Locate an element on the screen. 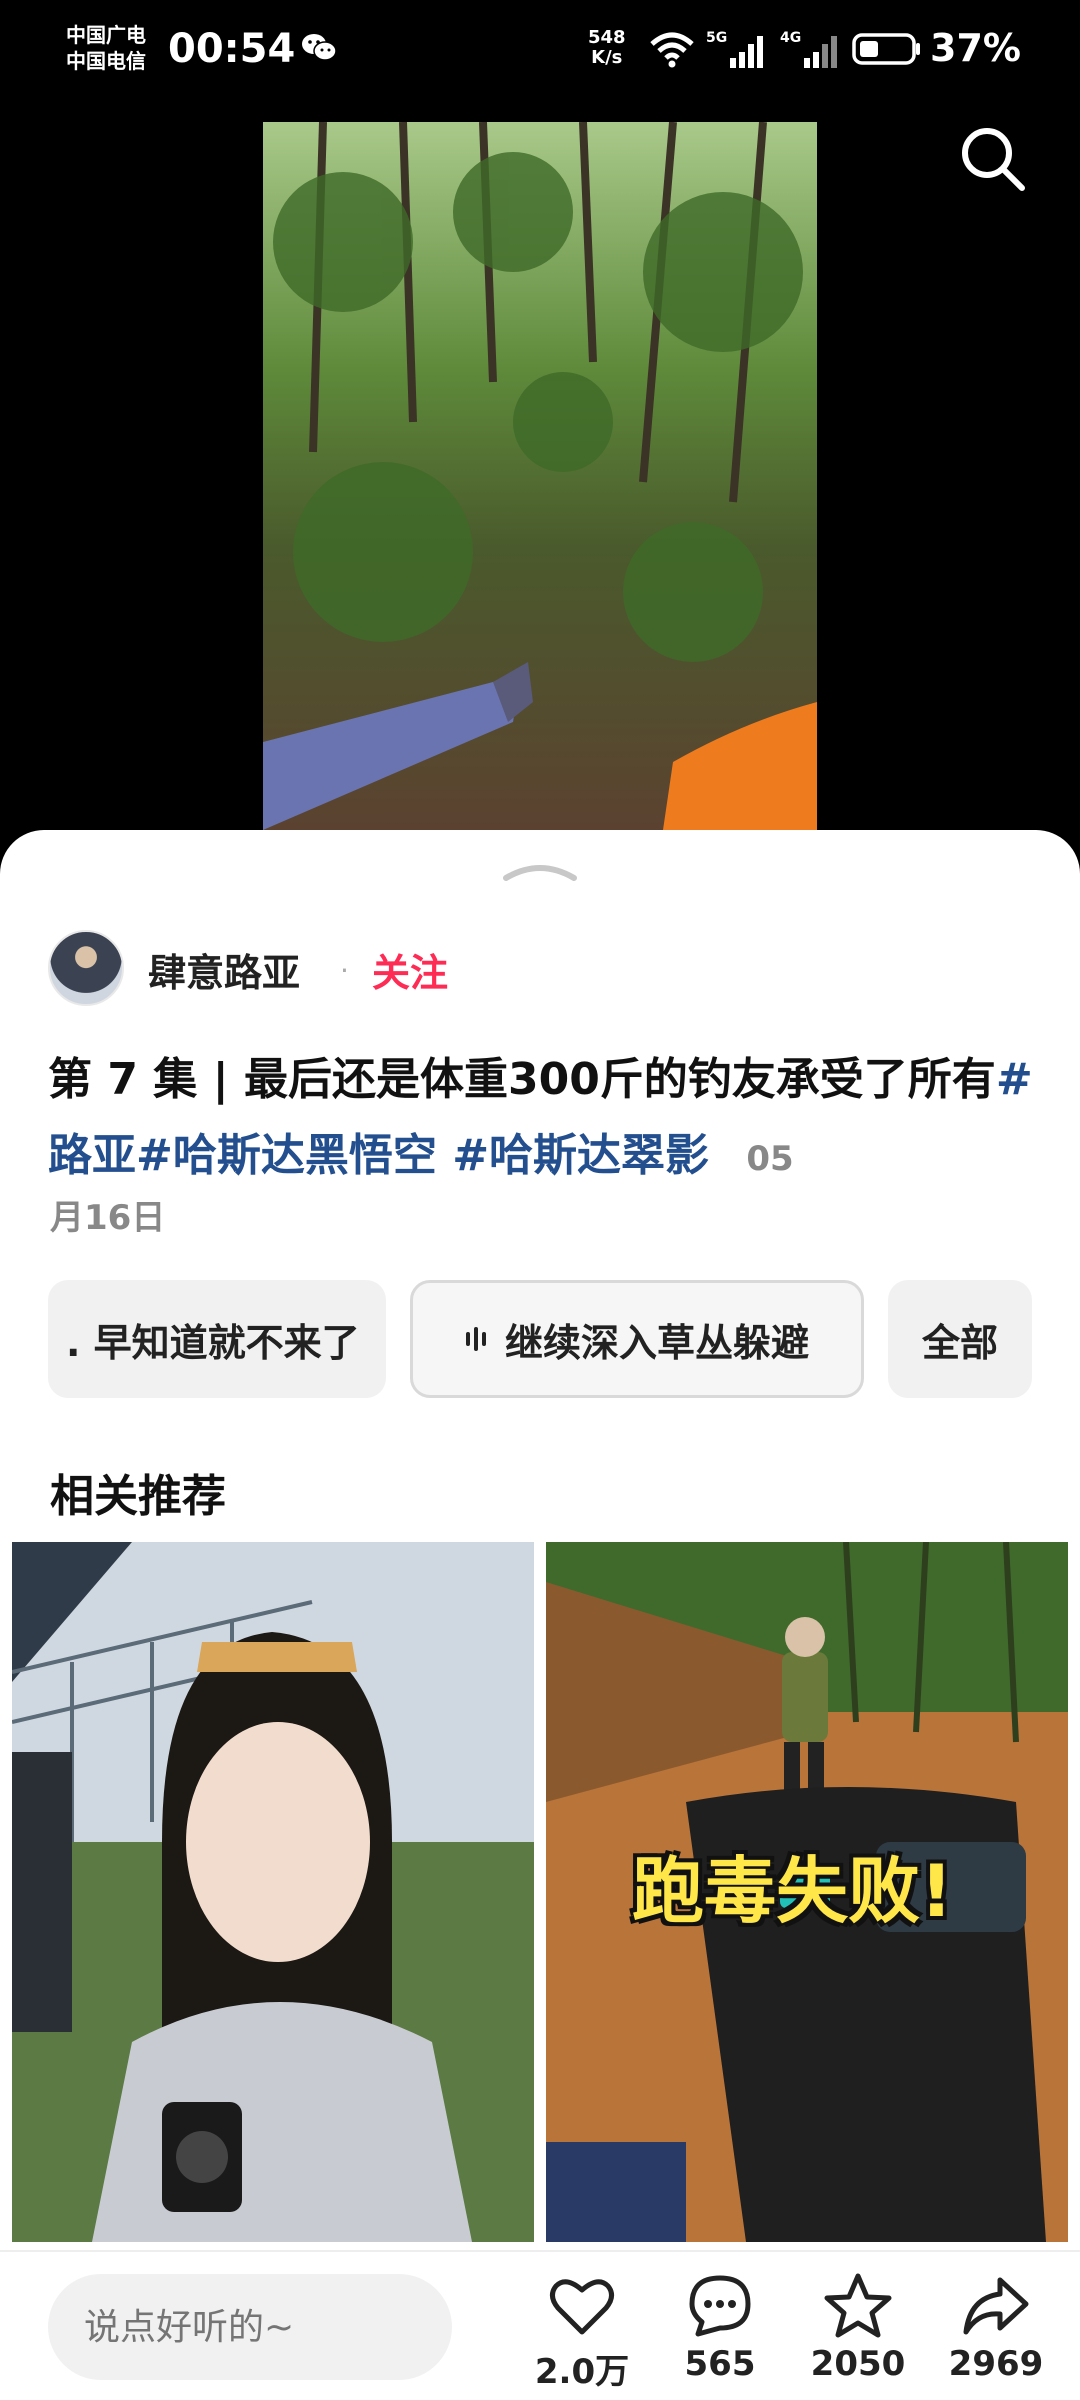 Image resolution: width=1080 pixels, height=2400 pixels. episode-chip-label: 继续深入草丛躲避 is located at coordinates (657, 1342).